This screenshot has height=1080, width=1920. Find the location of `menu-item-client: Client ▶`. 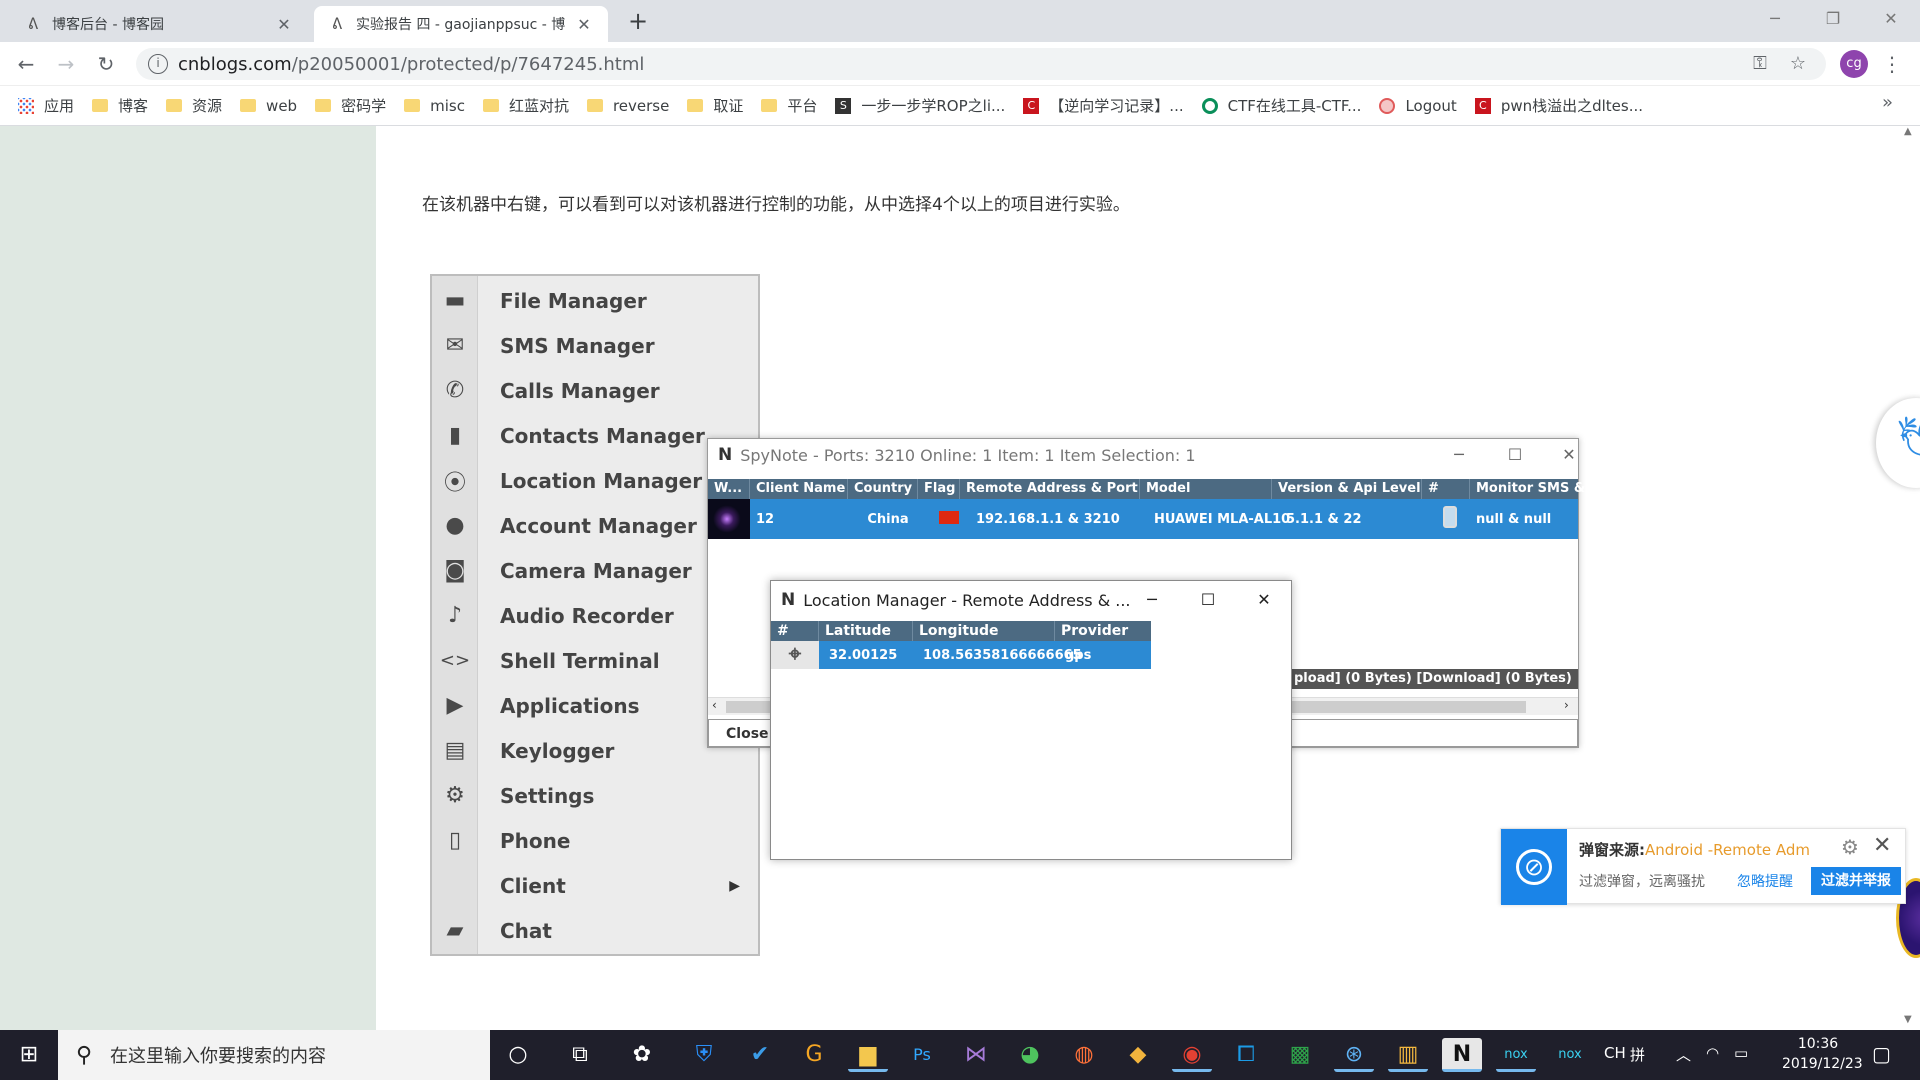

menu-item-client: Client ▶ is located at coordinates (595, 885).